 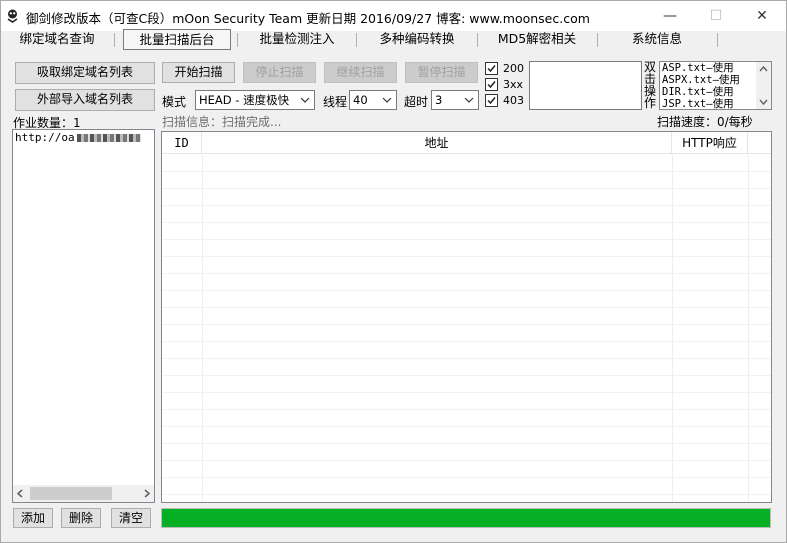 I want to click on list-item: ASPX.txt—使用, so click(x=701, y=80).